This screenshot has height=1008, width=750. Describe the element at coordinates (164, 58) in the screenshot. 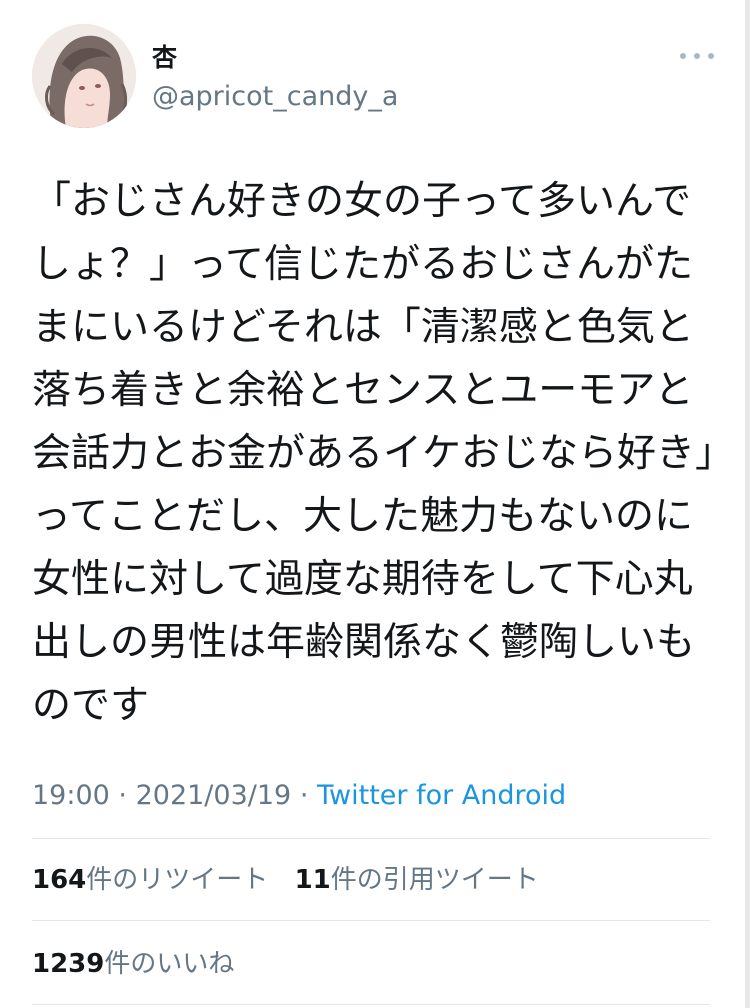

I see `author-display-name: 杏` at that location.